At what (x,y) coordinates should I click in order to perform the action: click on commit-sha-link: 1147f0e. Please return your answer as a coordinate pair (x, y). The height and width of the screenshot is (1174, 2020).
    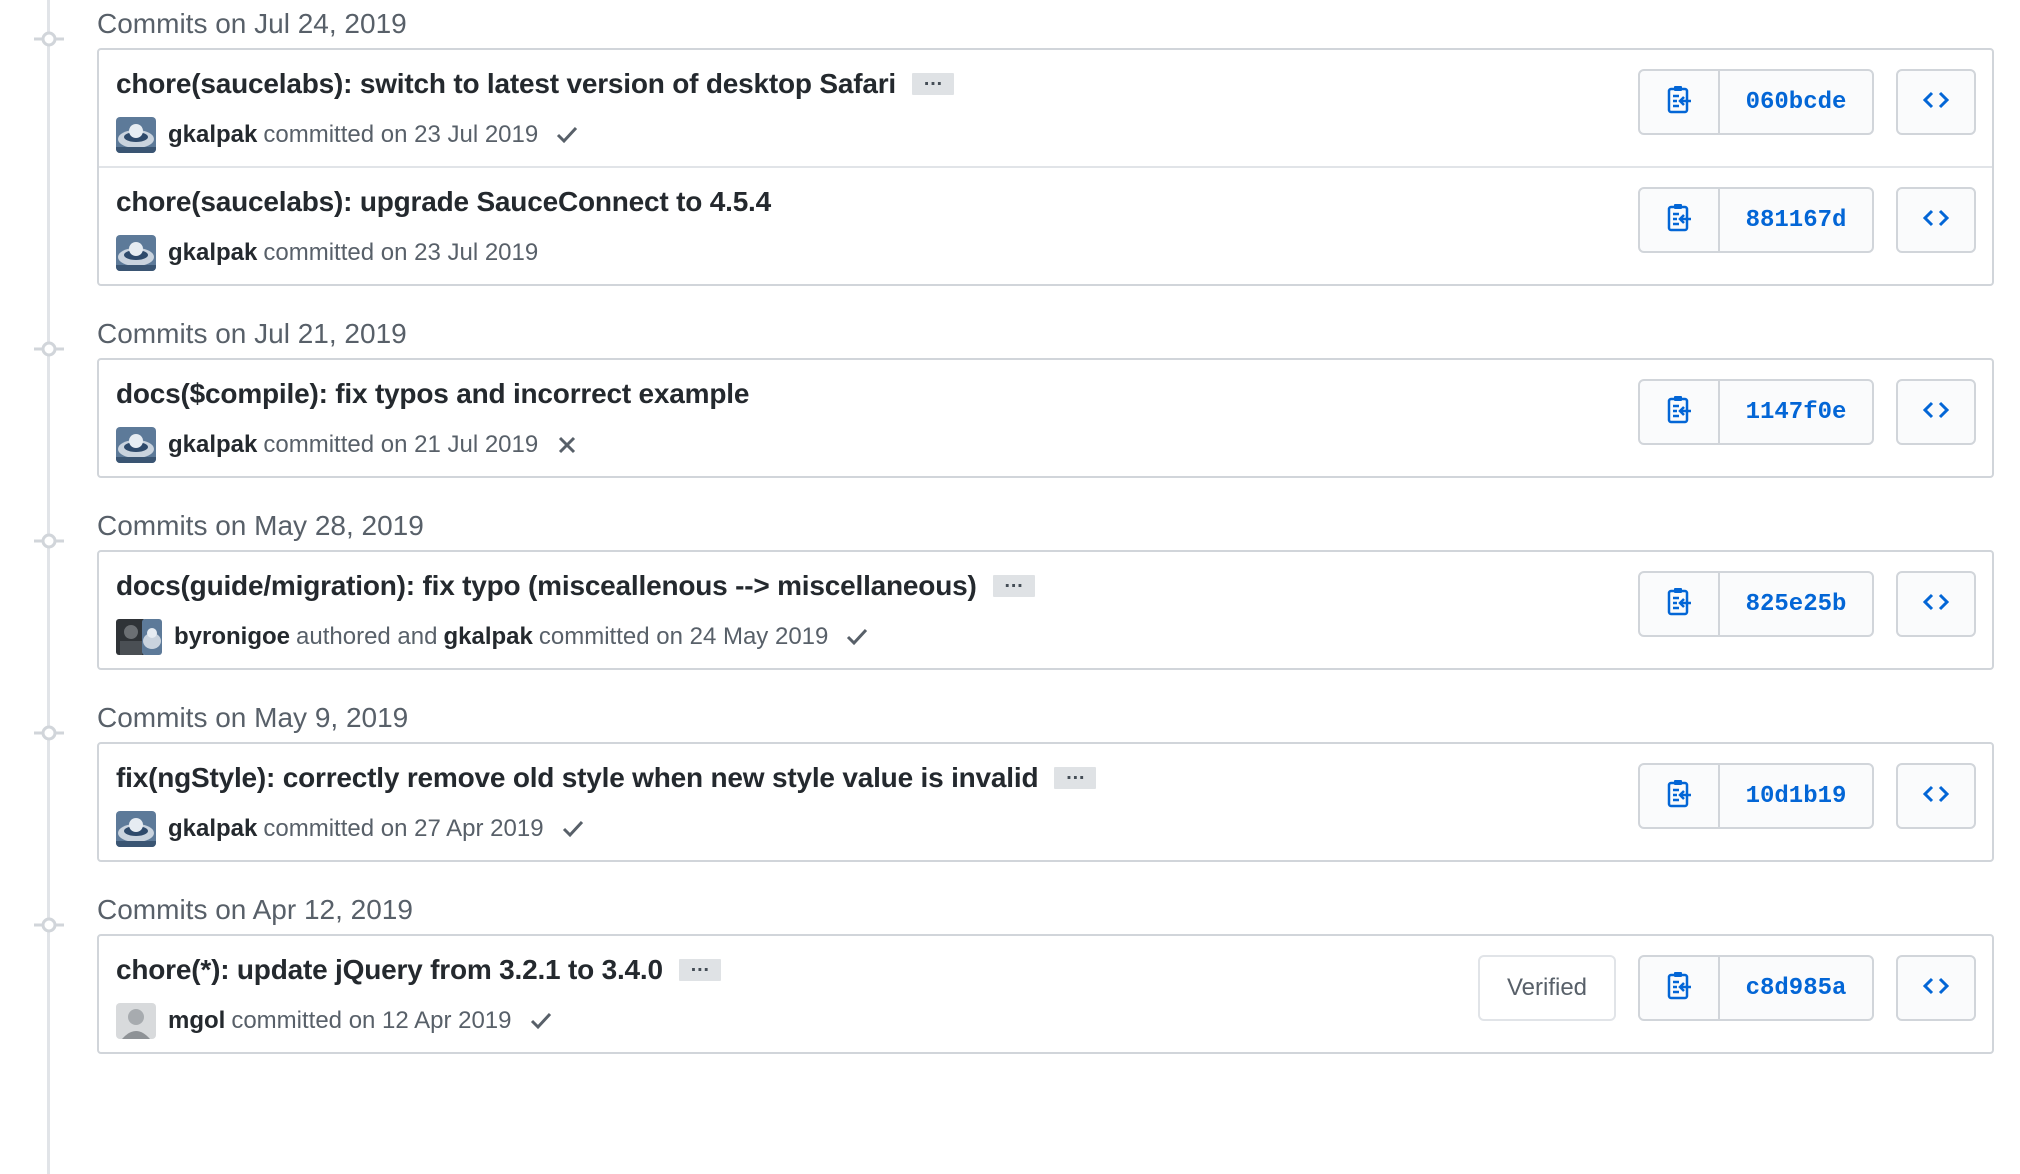
    Looking at the image, I should click on (1796, 412).